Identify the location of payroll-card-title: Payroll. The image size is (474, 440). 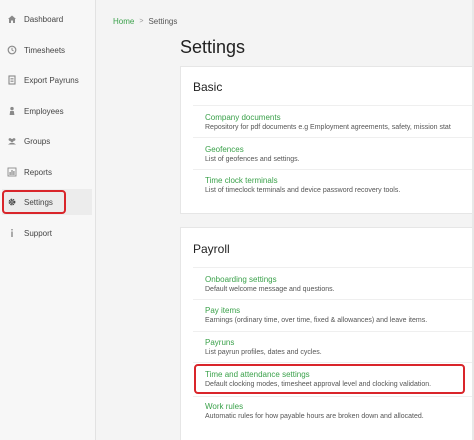
(211, 249).